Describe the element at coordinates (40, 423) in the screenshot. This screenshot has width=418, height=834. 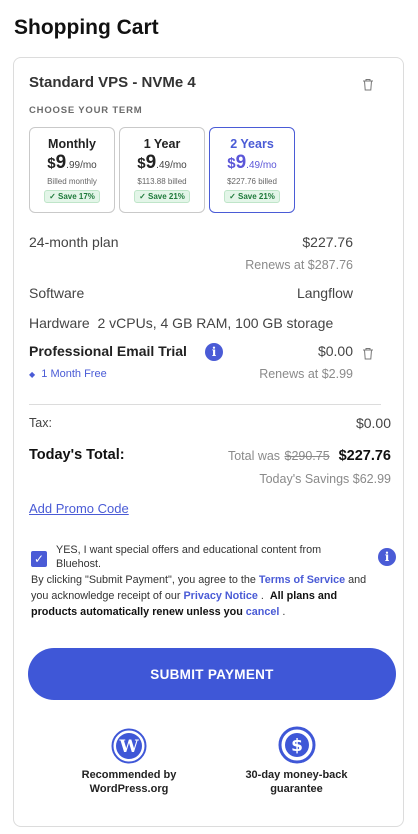
I see `tax-label: Tax:` at that location.